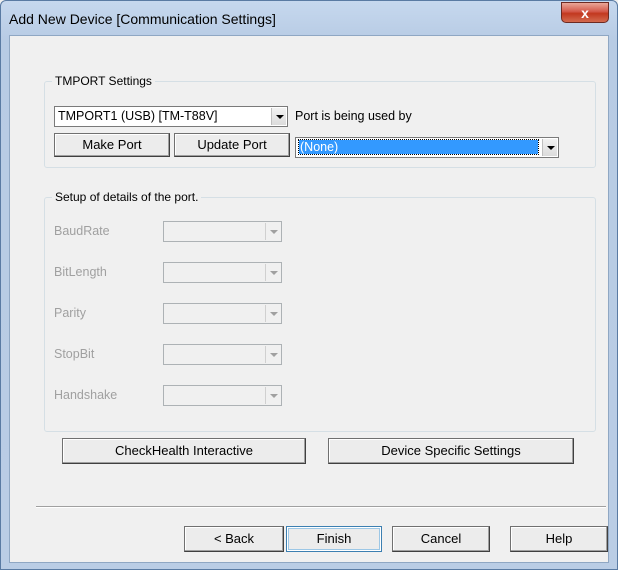 The height and width of the screenshot is (570, 618). I want to click on cancel-label: Cancel, so click(441, 538).